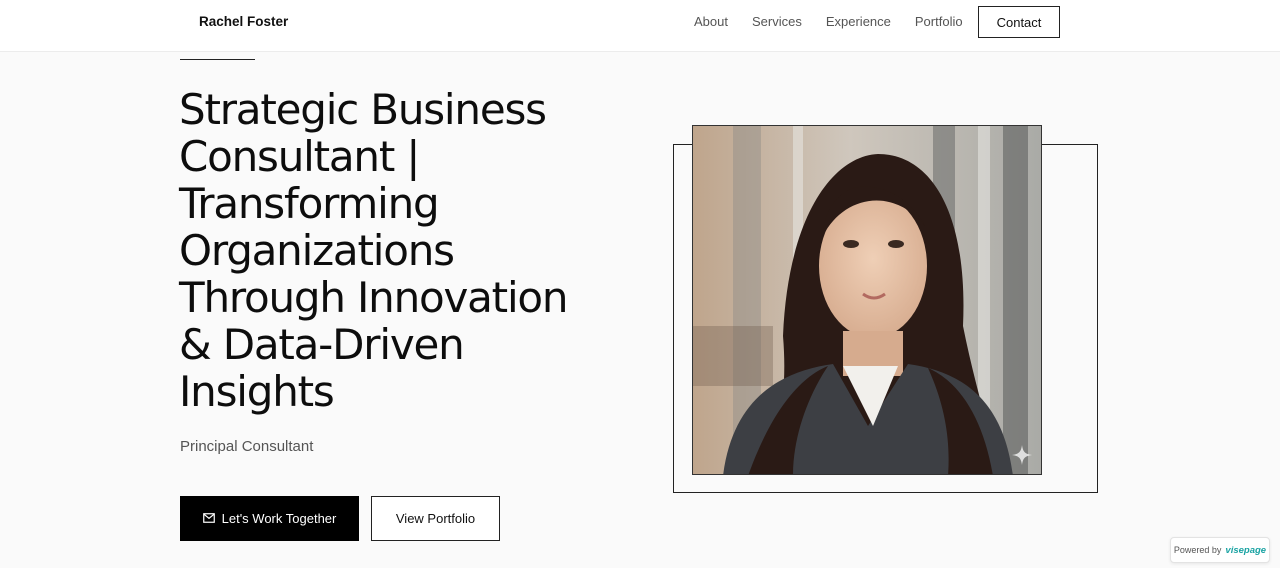 This screenshot has width=1280, height=568. Describe the element at coordinates (1197, 550) in the screenshot. I see `powered-by-text: Powered by` at that location.